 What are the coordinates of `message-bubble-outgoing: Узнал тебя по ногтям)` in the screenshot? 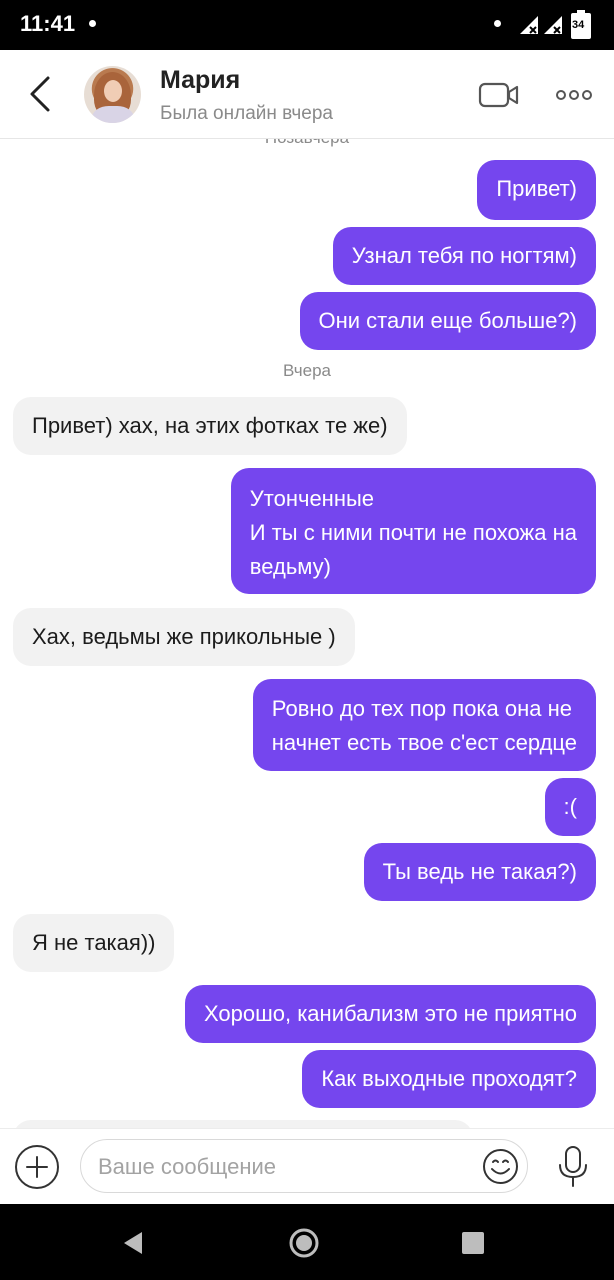 It's located at (464, 256).